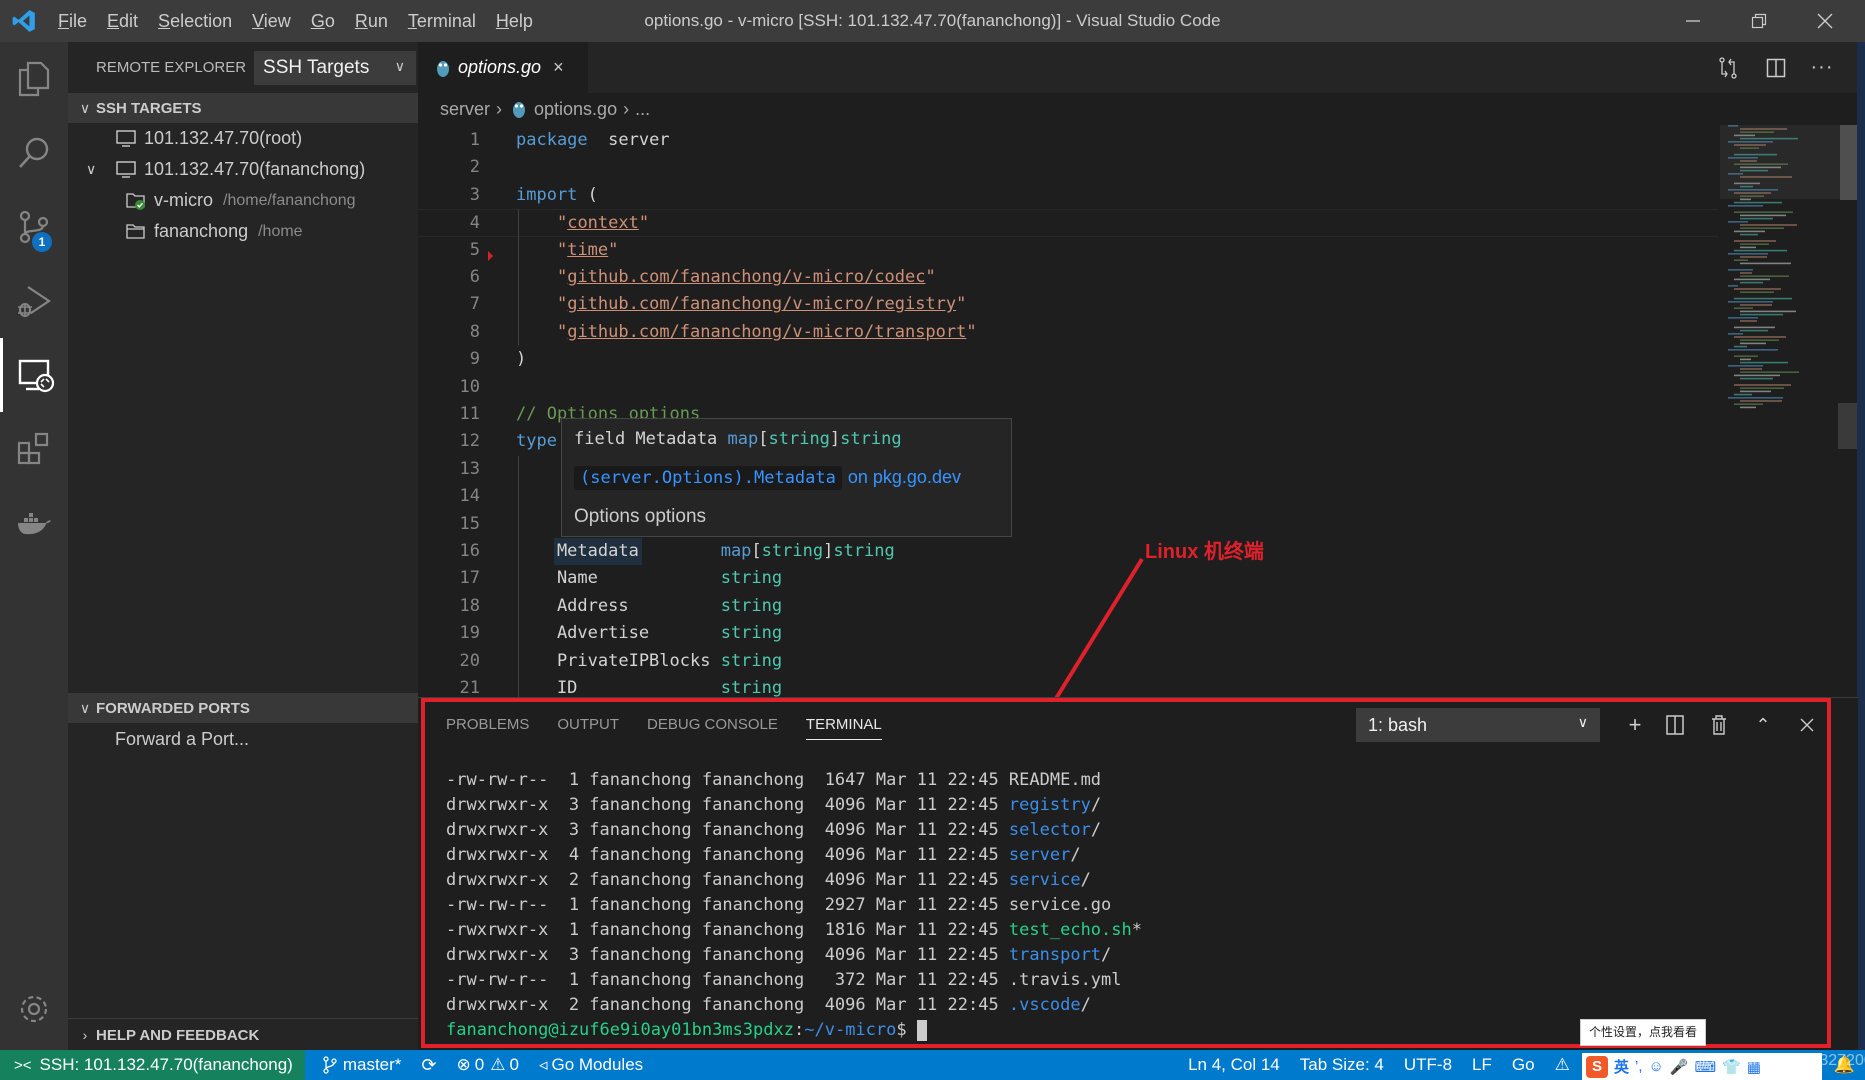 Image resolution: width=1865 pixels, height=1080 pixels. Describe the element at coordinates (243, 231) in the screenshot. I see `ssh-folder-fananchong: fananchong /home` at that location.